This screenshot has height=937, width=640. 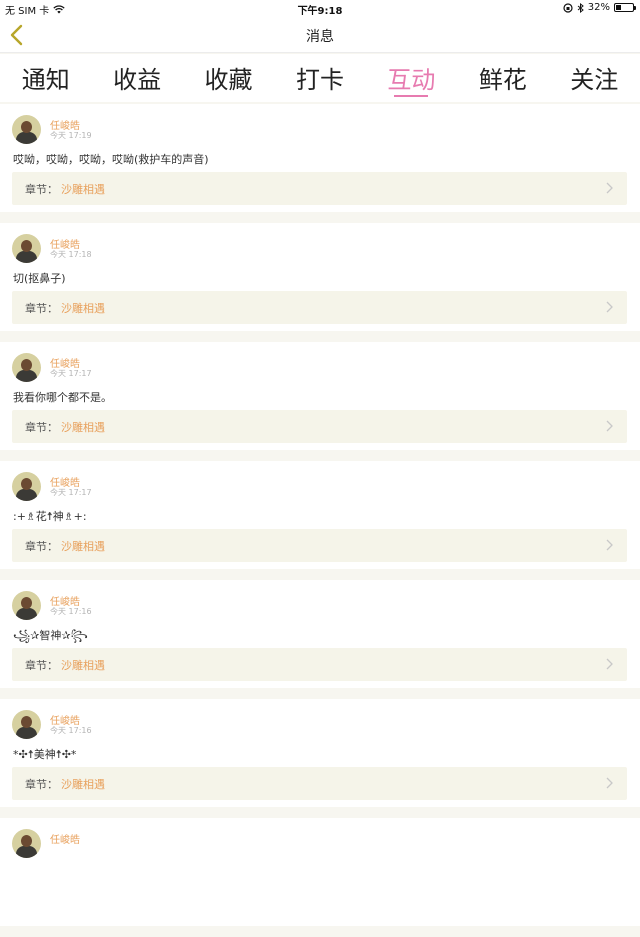 What do you see at coordinates (50, 516) in the screenshot?
I see `message-text: :+♗花☨神♗+:` at bounding box center [50, 516].